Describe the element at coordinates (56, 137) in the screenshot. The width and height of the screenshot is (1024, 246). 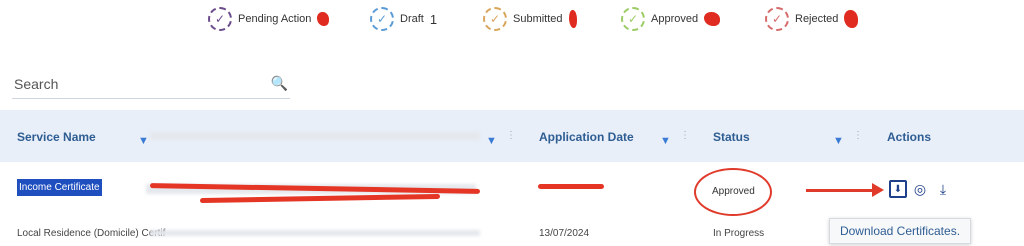
I see `column-header-service-name: Service Name` at that location.